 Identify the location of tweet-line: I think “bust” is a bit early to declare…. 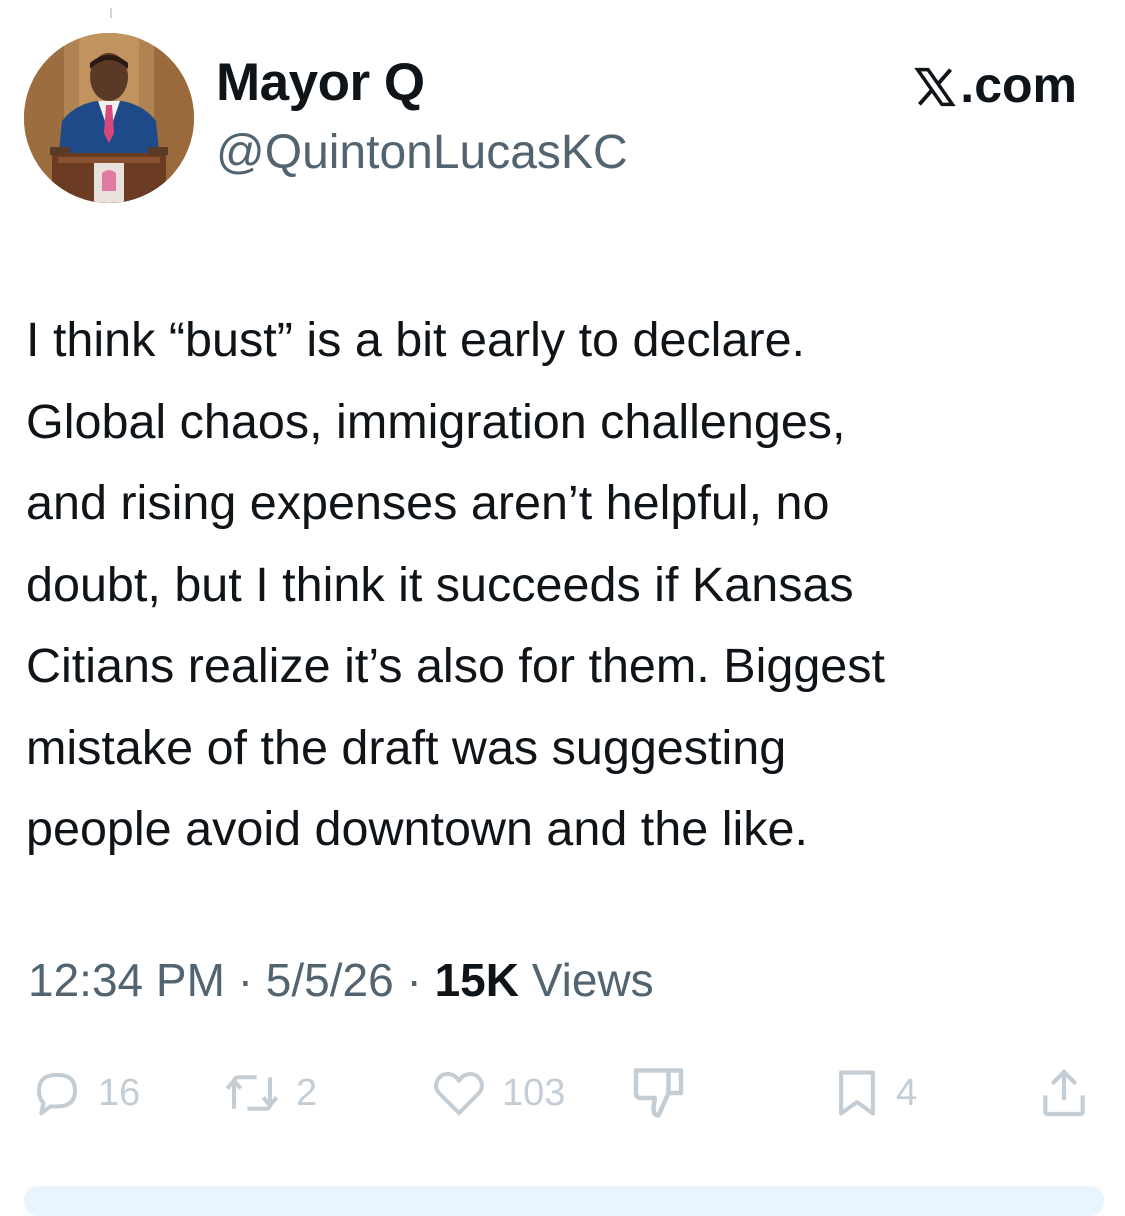
(416, 340).